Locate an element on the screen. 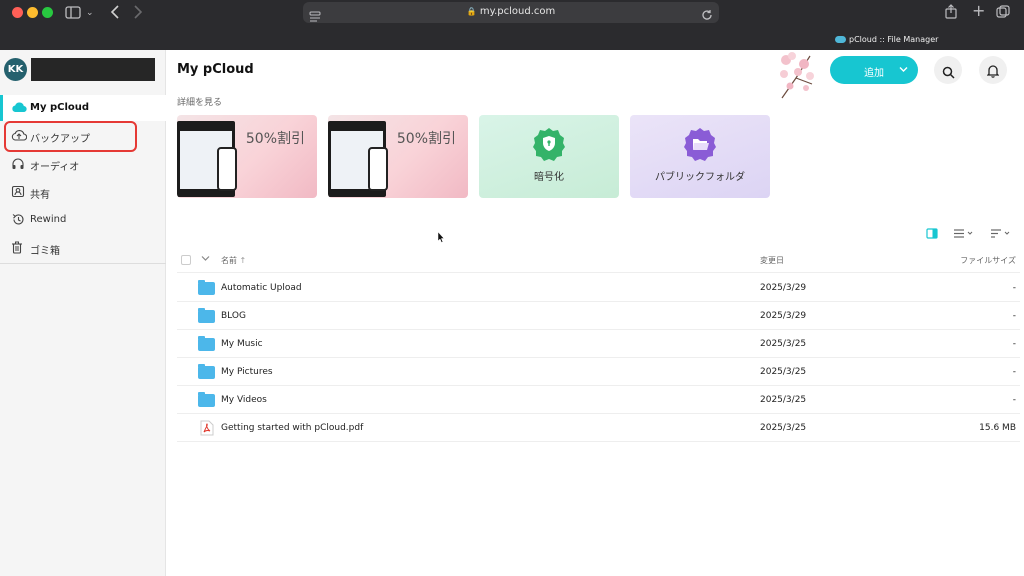 The height and width of the screenshot is (576, 1024). table-row: My Music 2025/3/25 - is located at coordinates (598, 344).